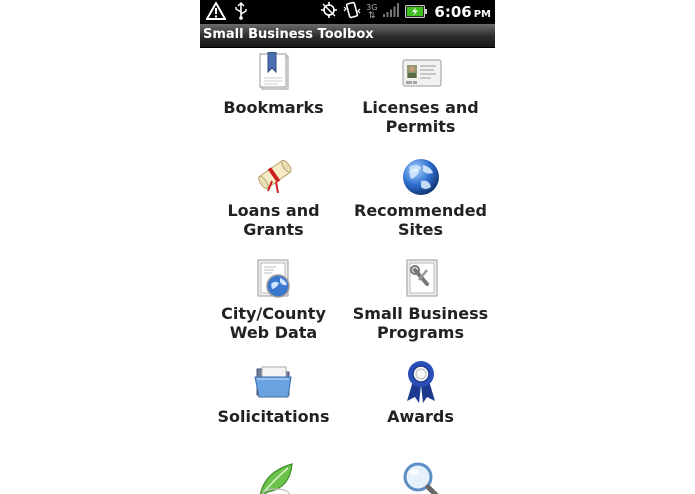  I want to click on bookmark-icon, so click(274, 71).